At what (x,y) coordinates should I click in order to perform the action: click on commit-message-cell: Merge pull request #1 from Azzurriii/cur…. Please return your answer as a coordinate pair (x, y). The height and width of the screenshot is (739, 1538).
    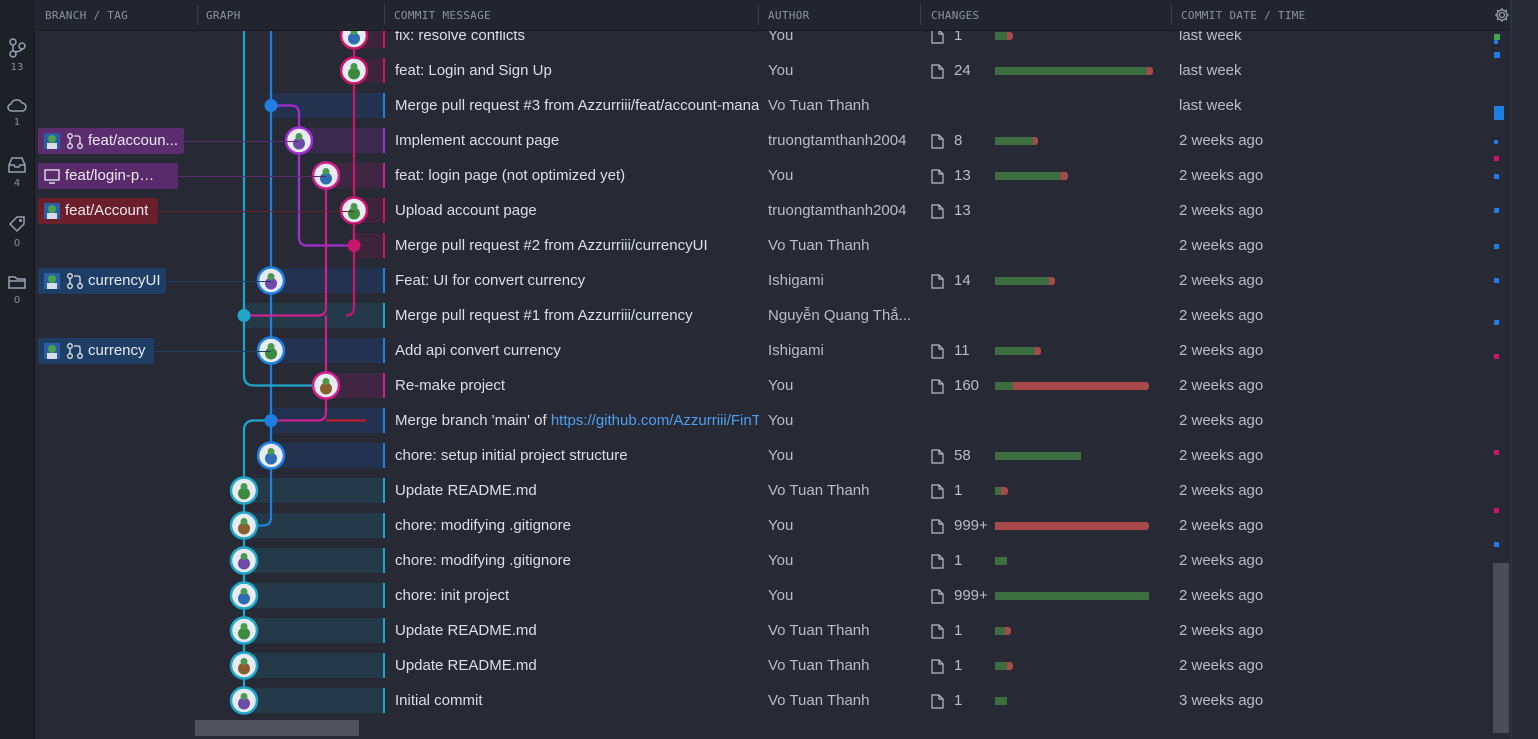
    Looking at the image, I should click on (571, 315).